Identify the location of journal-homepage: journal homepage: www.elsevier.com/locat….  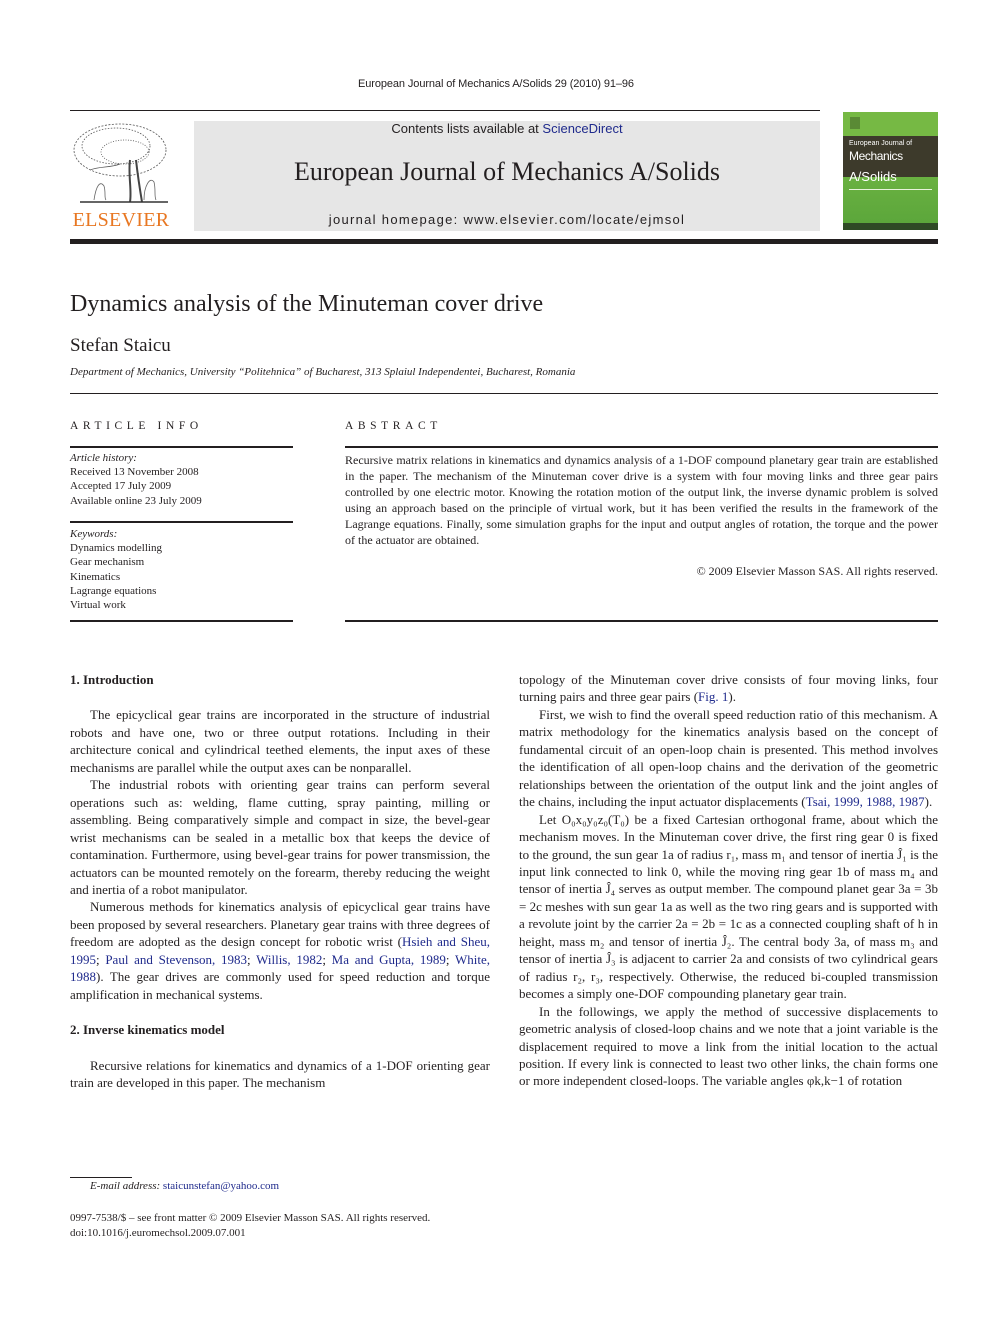
(507, 219).